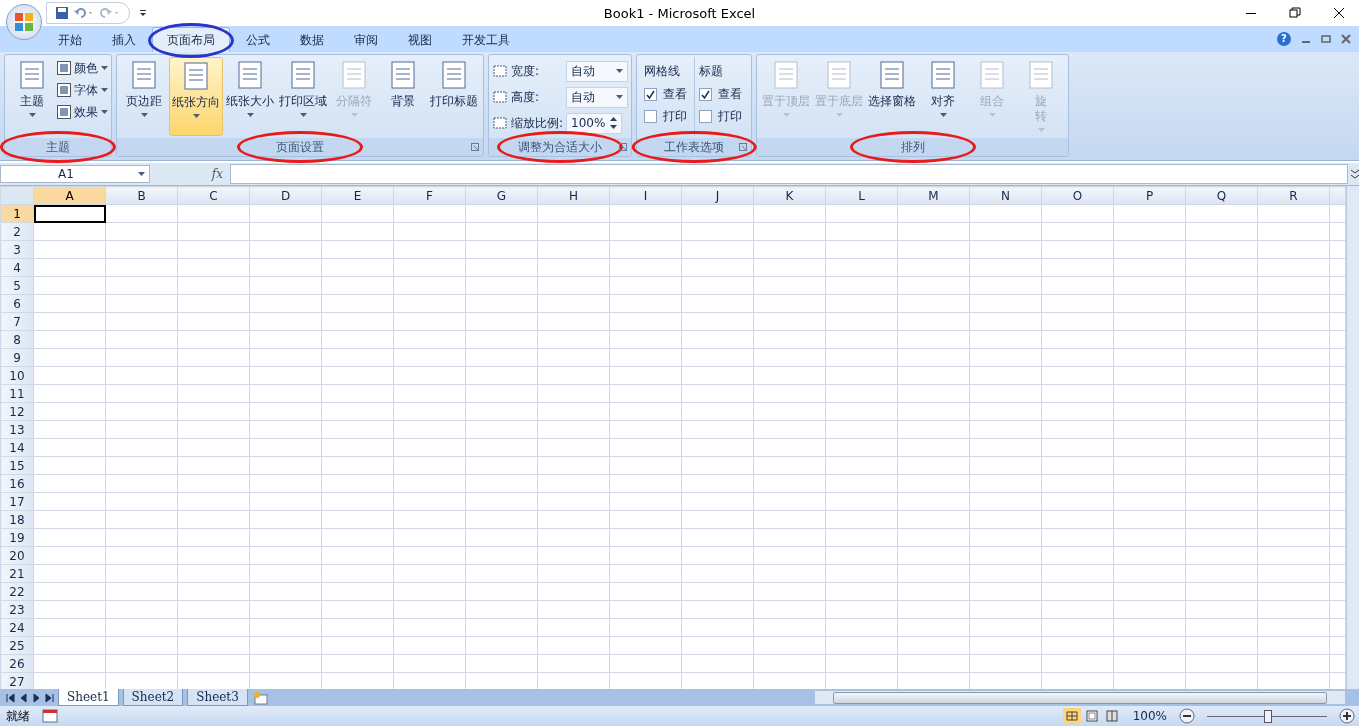 Image resolution: width=1359 pixels, height=726 pixels. Describe the element at coordinates (312, 40) in the screenshot. I see `ribbon-tab: 数据` at that location.